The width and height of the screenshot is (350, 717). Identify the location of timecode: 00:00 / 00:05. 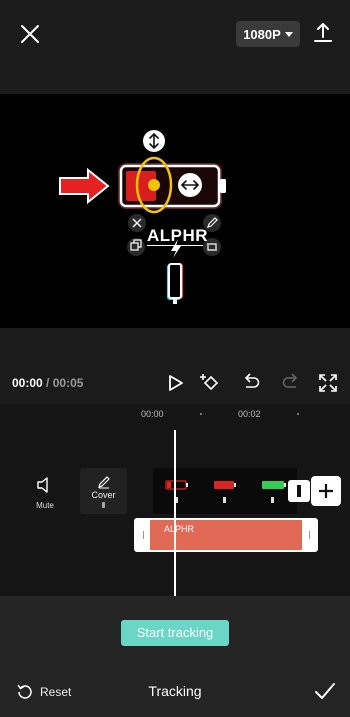
(47, 383).